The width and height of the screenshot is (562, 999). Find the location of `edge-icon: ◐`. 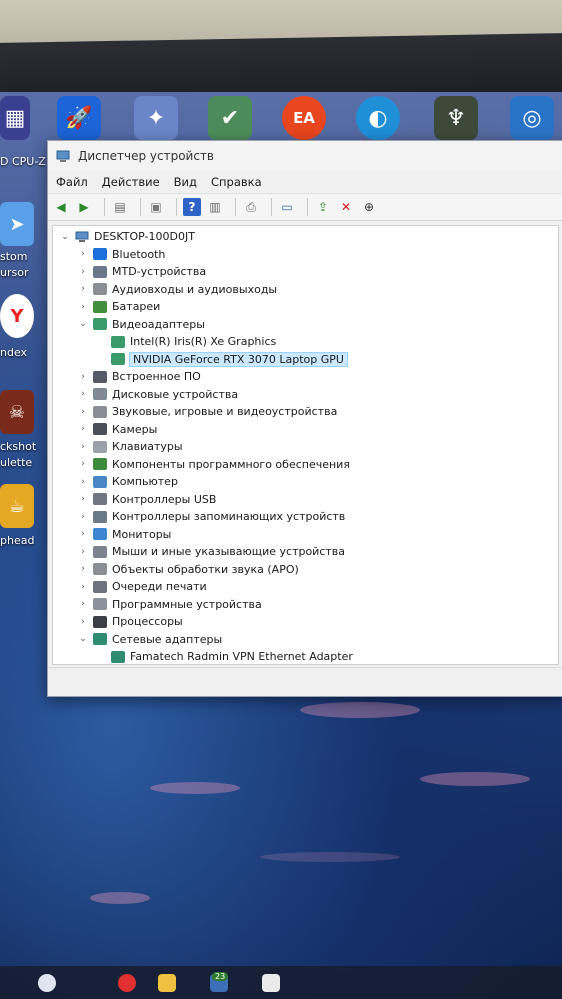

edge-icon: ◐ is located at coordinates (378, 118).